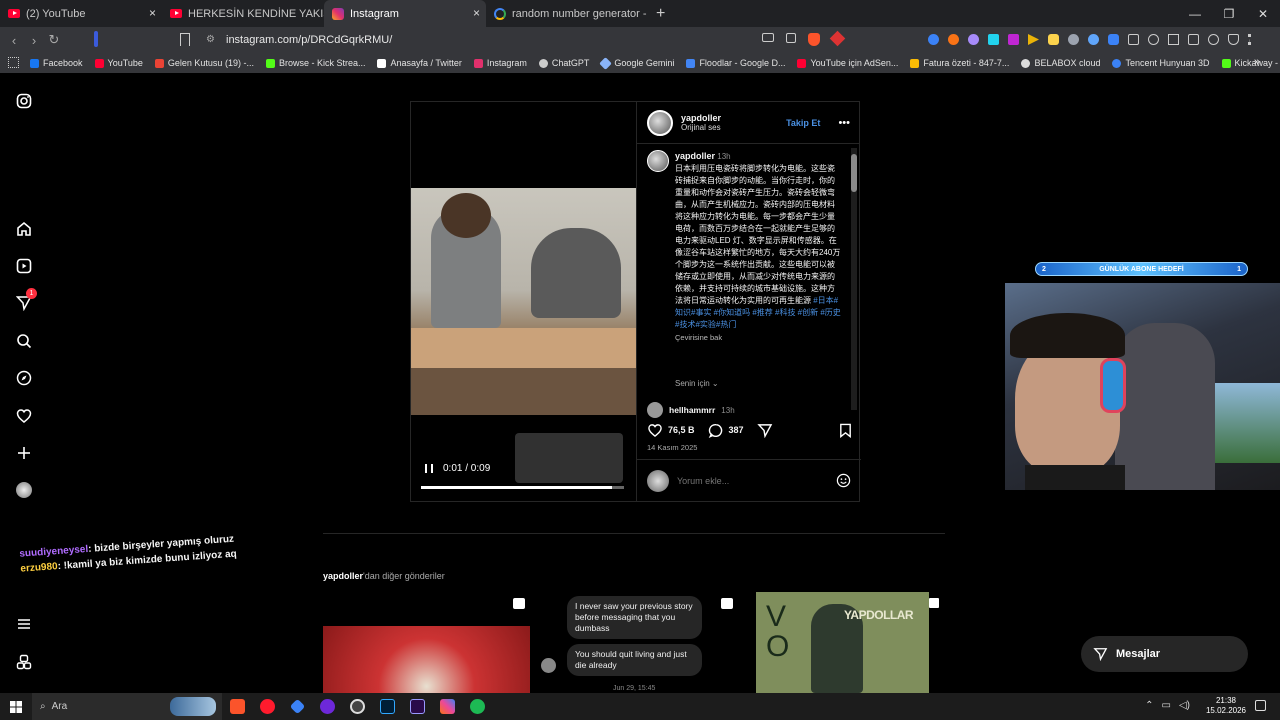 The image size is (1280, 720). What do you see at coordinates (13, 62) in the screenshot?
I see `apps-icon` at bounding box center [13, 62].